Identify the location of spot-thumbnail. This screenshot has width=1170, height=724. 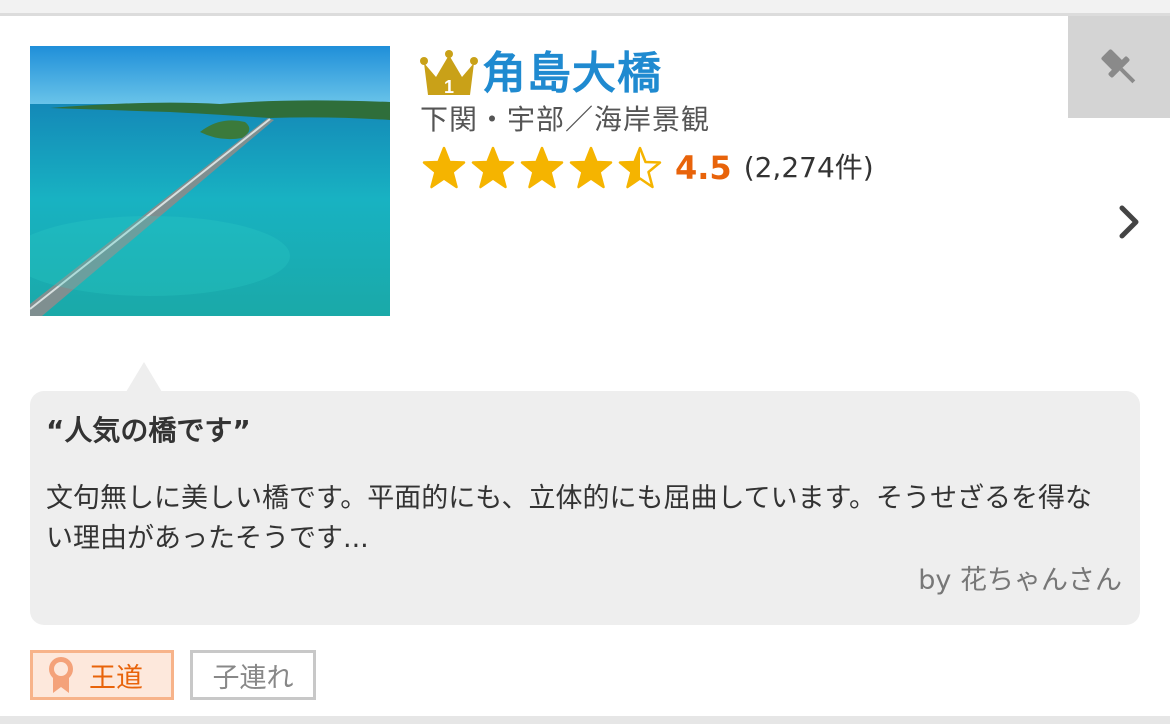
(210, 181).